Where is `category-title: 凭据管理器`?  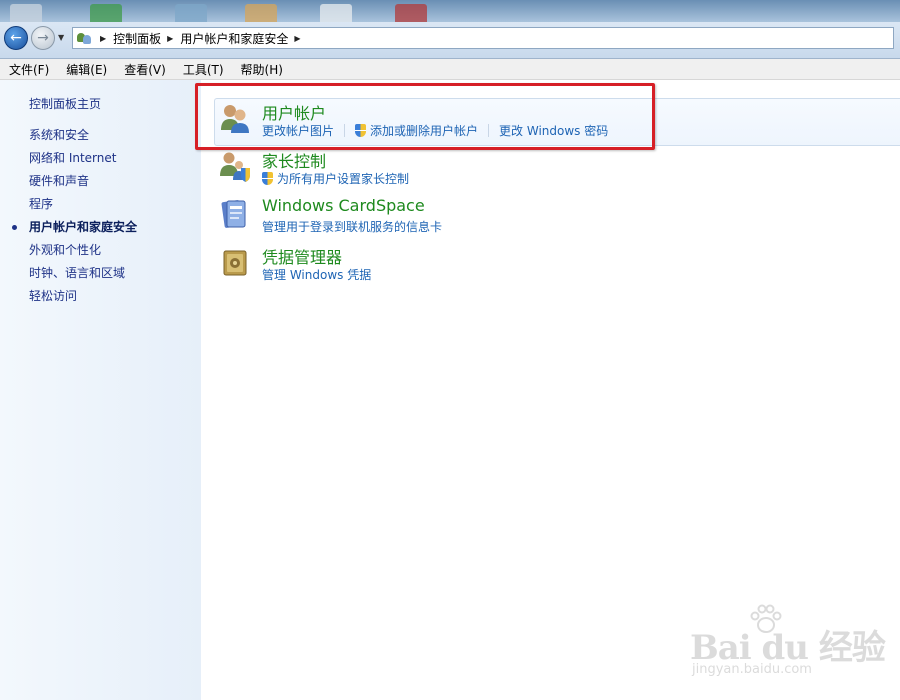 category-title: 凭据管理器 is located at coordinates (302, 256).